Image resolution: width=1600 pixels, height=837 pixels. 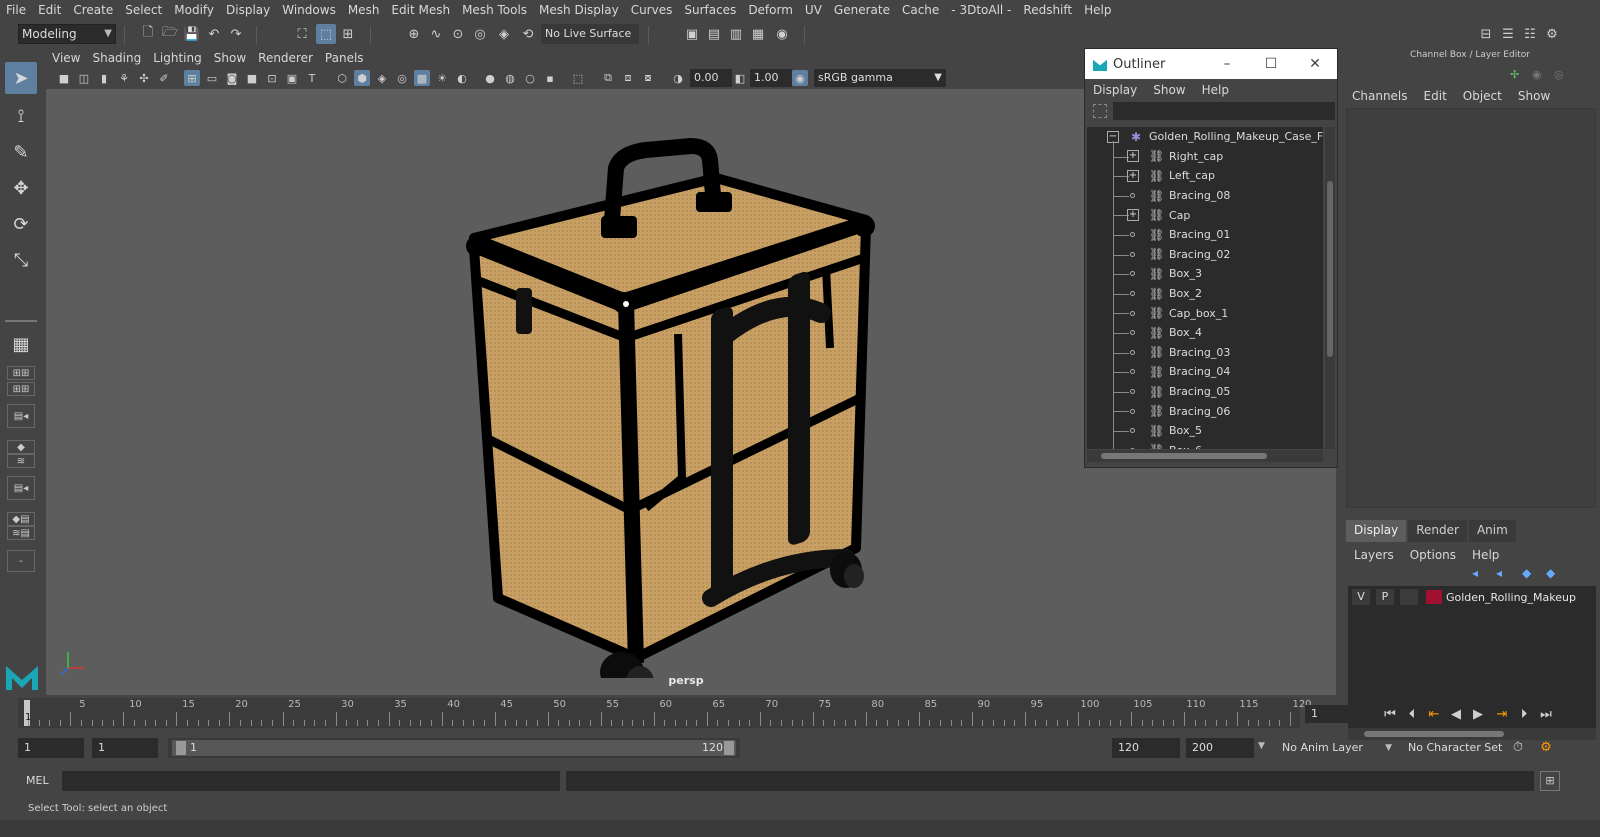 What do you see at coordinates (67, 34) in the screenshot?
I see `mode-selector: Modeling ▼` at bounding box center [67, 34].